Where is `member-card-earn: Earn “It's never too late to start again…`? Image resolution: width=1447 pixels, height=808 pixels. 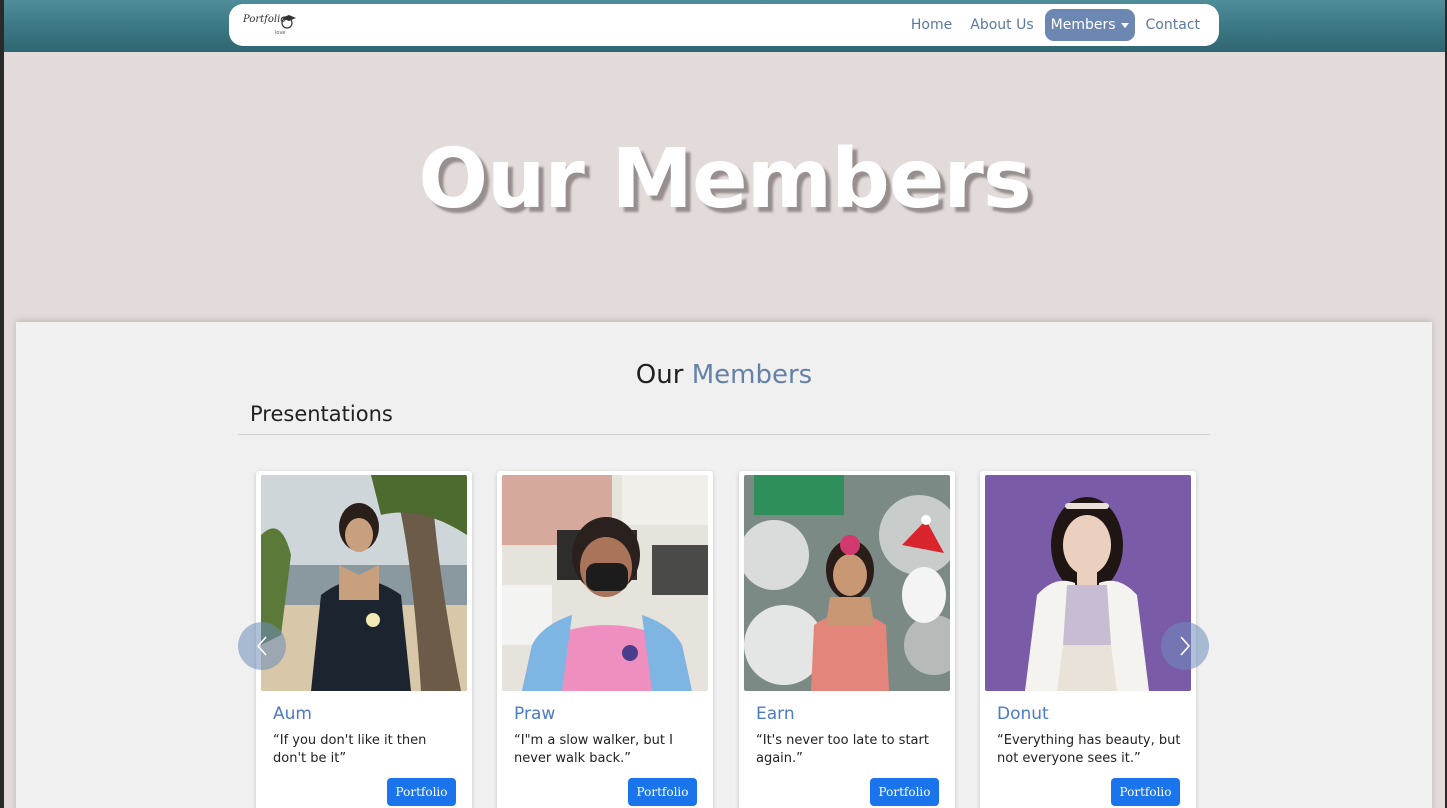
member-card-earn: Earn “It's never too late to start again… is located at coordinates (847, 639).